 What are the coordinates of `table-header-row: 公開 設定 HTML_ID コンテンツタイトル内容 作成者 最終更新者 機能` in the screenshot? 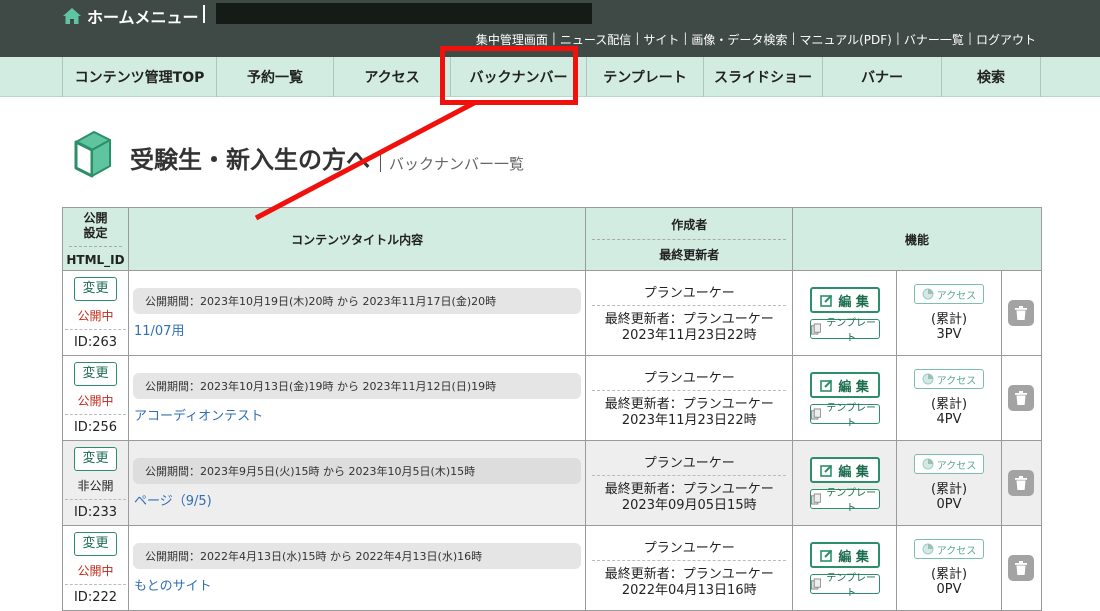 It's located at (552, 239).